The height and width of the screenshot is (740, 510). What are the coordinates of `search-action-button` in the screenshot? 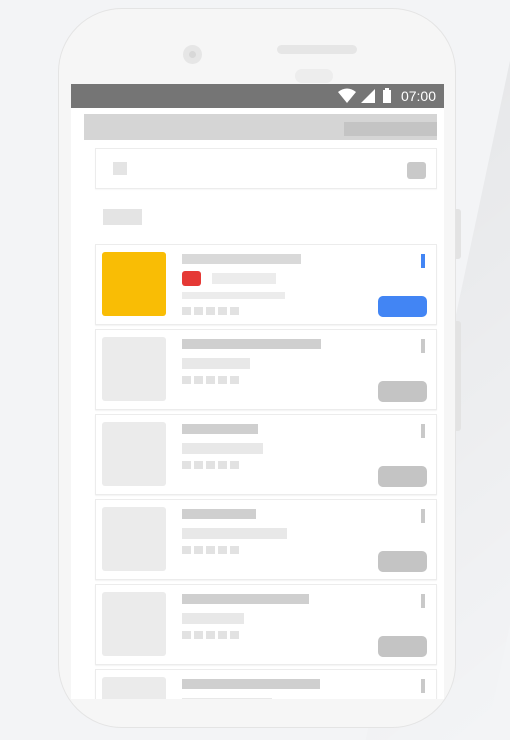 It's located at (416, 170).